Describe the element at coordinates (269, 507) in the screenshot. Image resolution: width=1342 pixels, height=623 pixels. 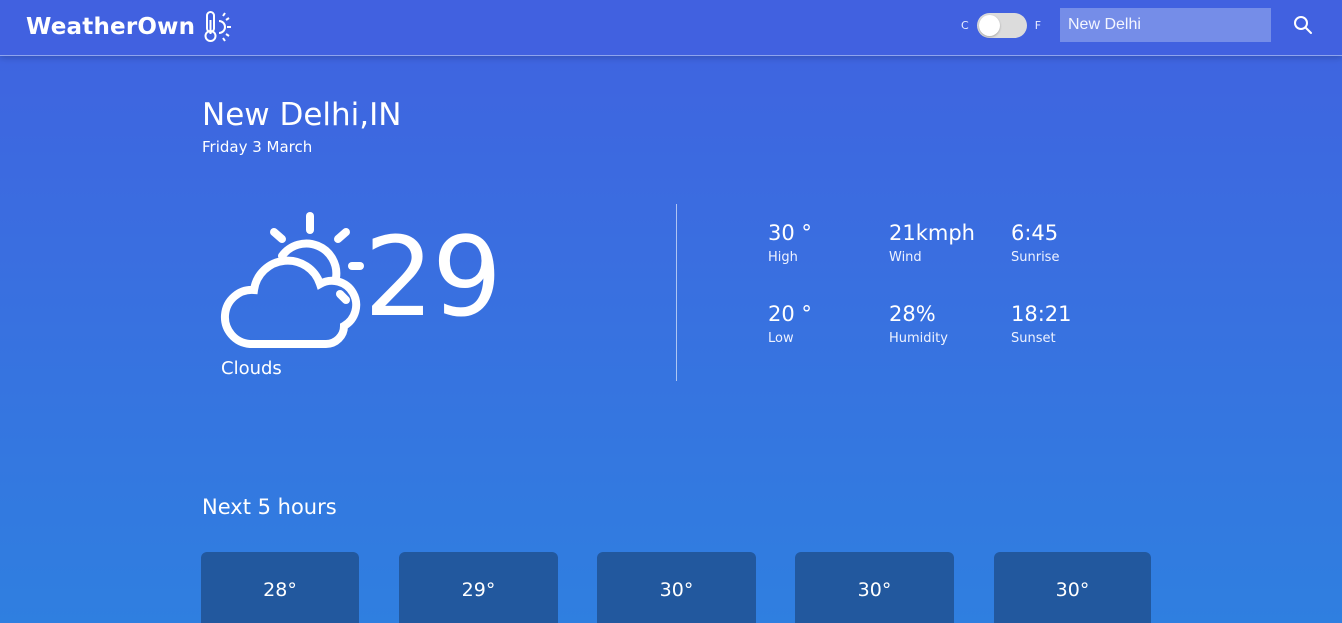
I see `forecast-title: Next 5 hours` at that location.